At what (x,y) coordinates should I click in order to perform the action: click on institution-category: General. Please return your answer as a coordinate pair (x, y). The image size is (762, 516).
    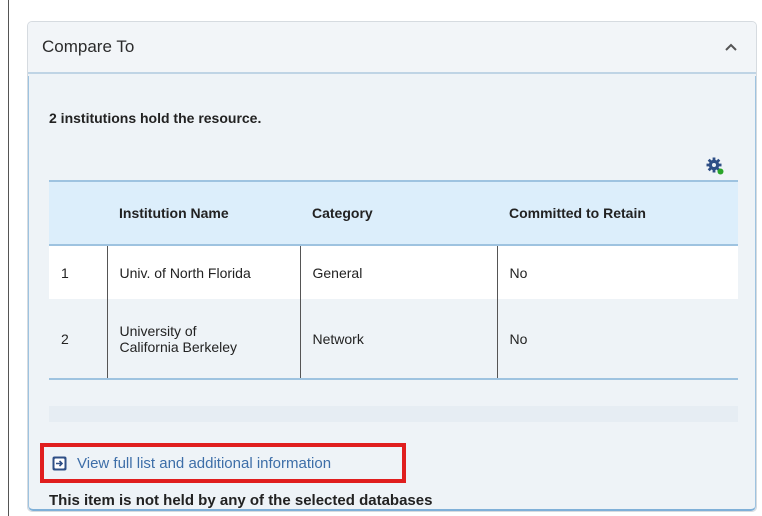
    Looking at the image, I should click on (398, 272).